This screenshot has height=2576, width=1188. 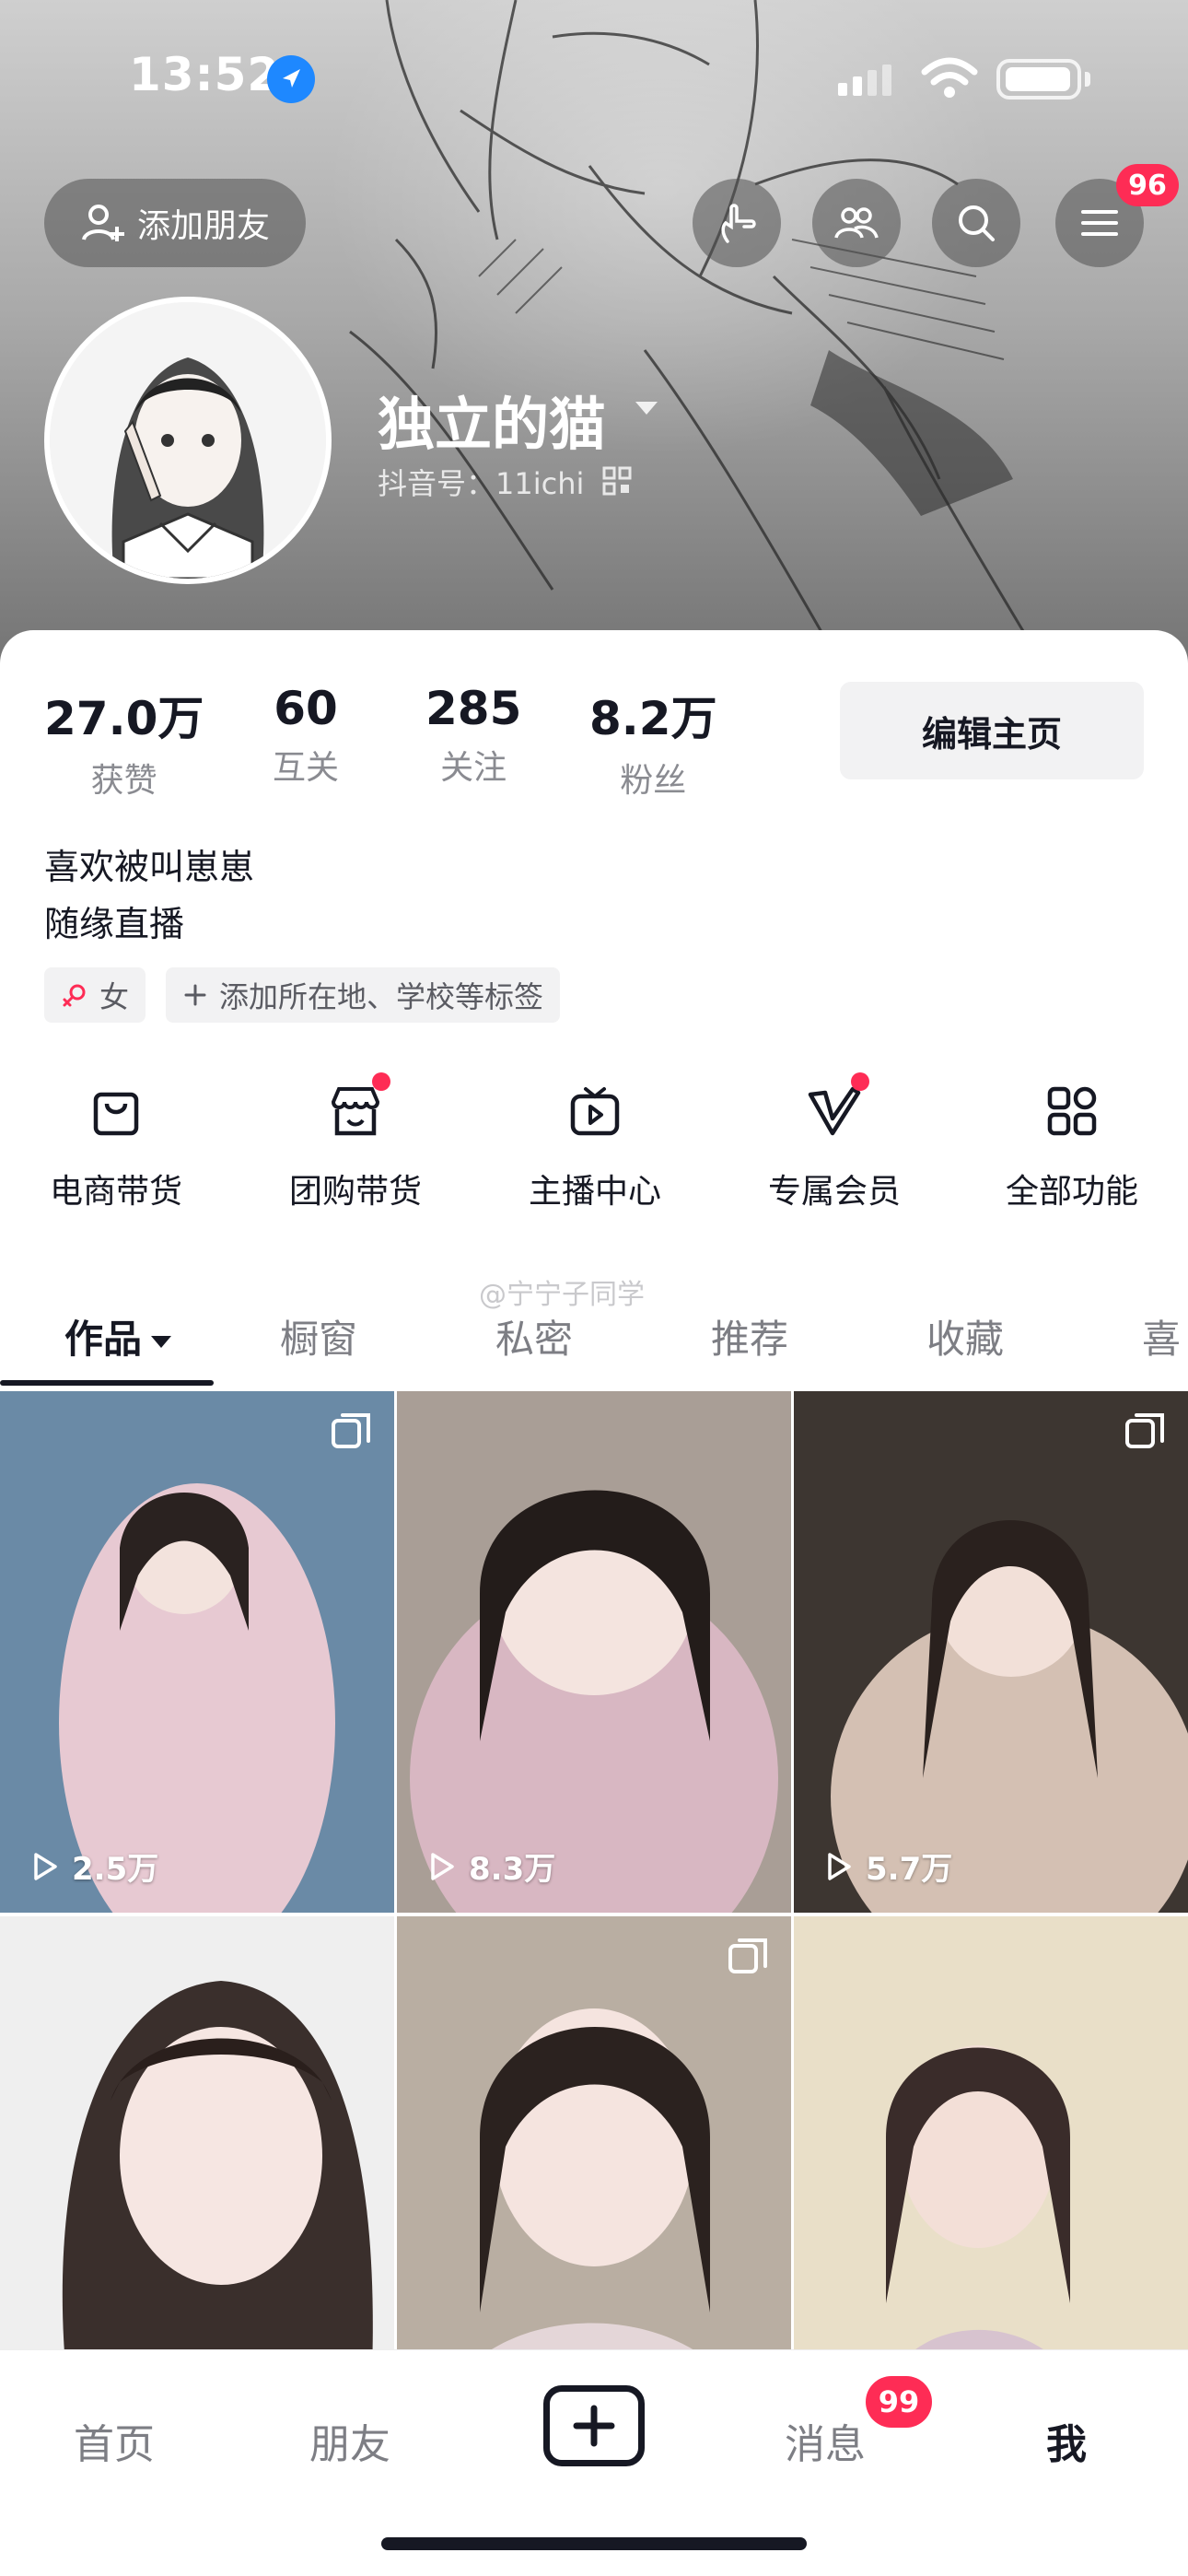 I want to click on live-tv-icon, so click(x=595, y=1111).